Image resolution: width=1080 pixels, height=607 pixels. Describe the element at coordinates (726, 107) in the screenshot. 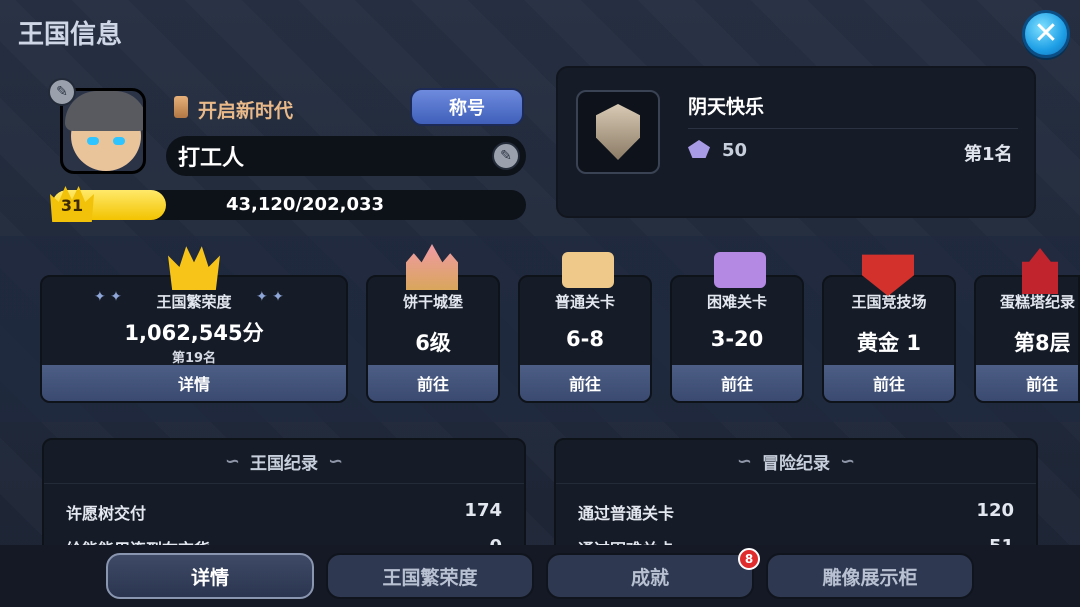

I see `guild-name: 阴天快乐` at that location.